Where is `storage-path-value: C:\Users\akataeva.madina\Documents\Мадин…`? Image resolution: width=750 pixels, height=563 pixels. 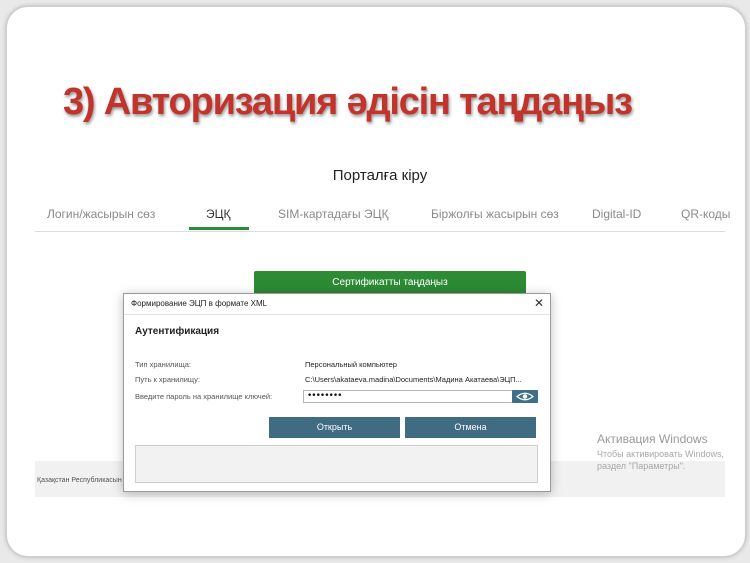
storage-path-value: C:\Users\akataeva.madina\Documents\Мадин… is located at coordinates (413, 379).